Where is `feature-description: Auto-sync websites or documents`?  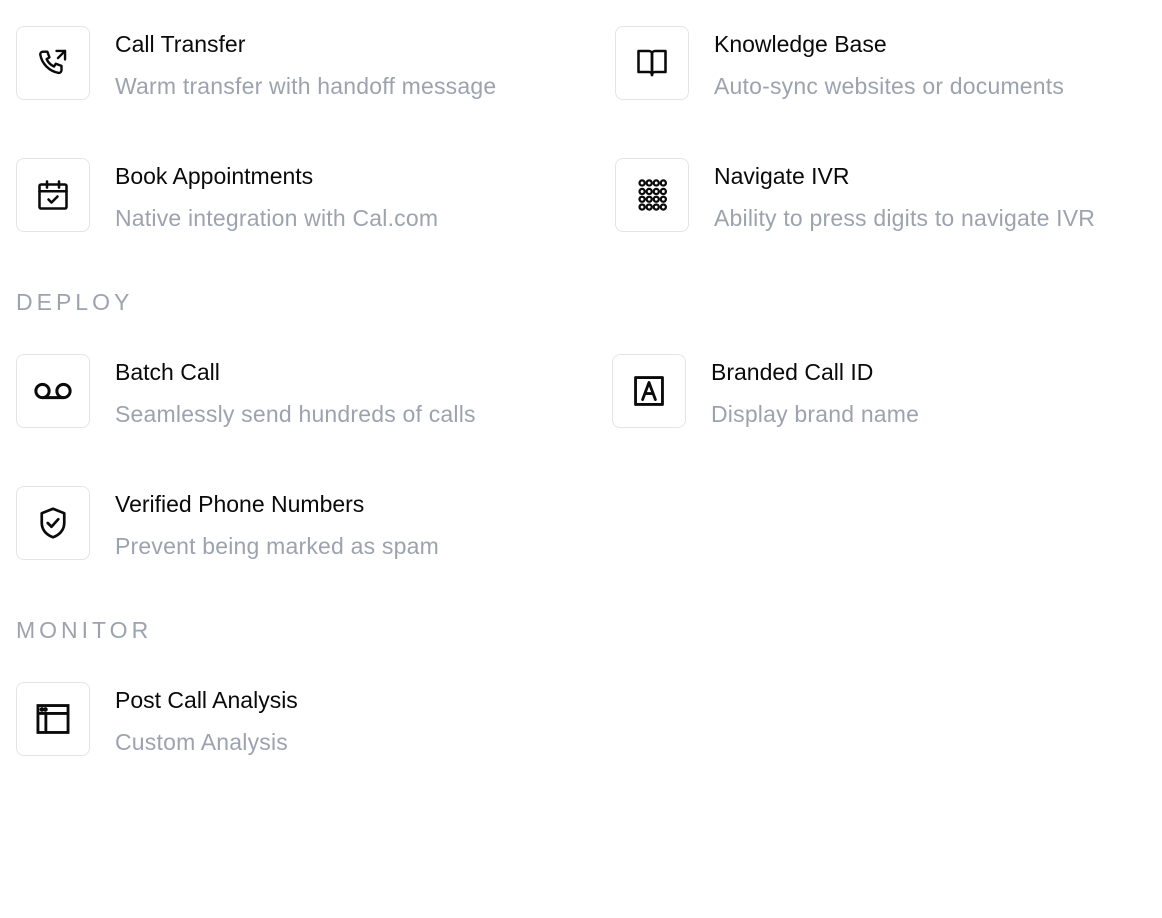
feature-description: Auto-sync websites or documents is located at coordinates (889, 86).